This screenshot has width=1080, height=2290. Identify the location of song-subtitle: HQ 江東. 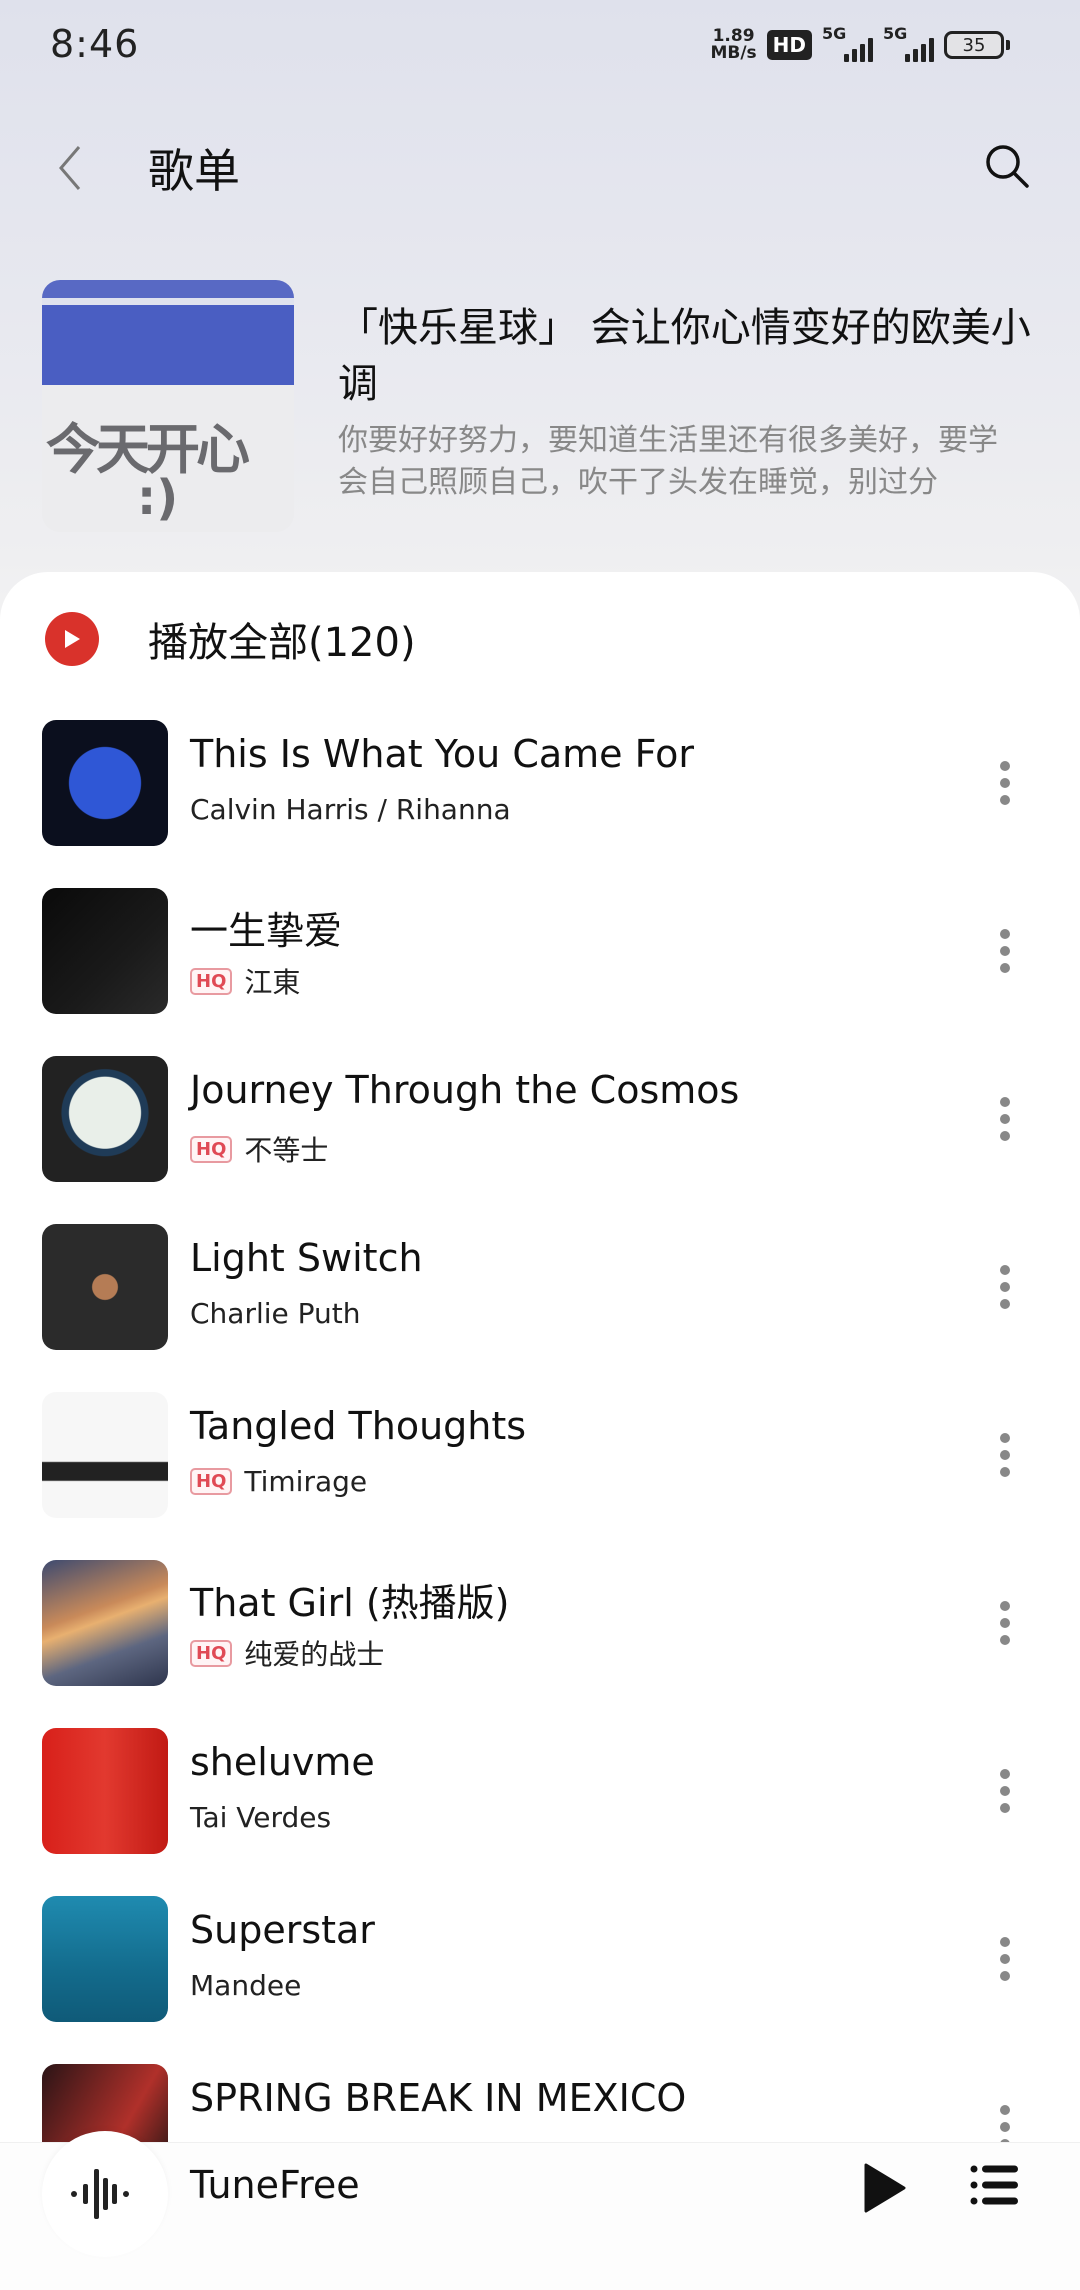
(245, 981).